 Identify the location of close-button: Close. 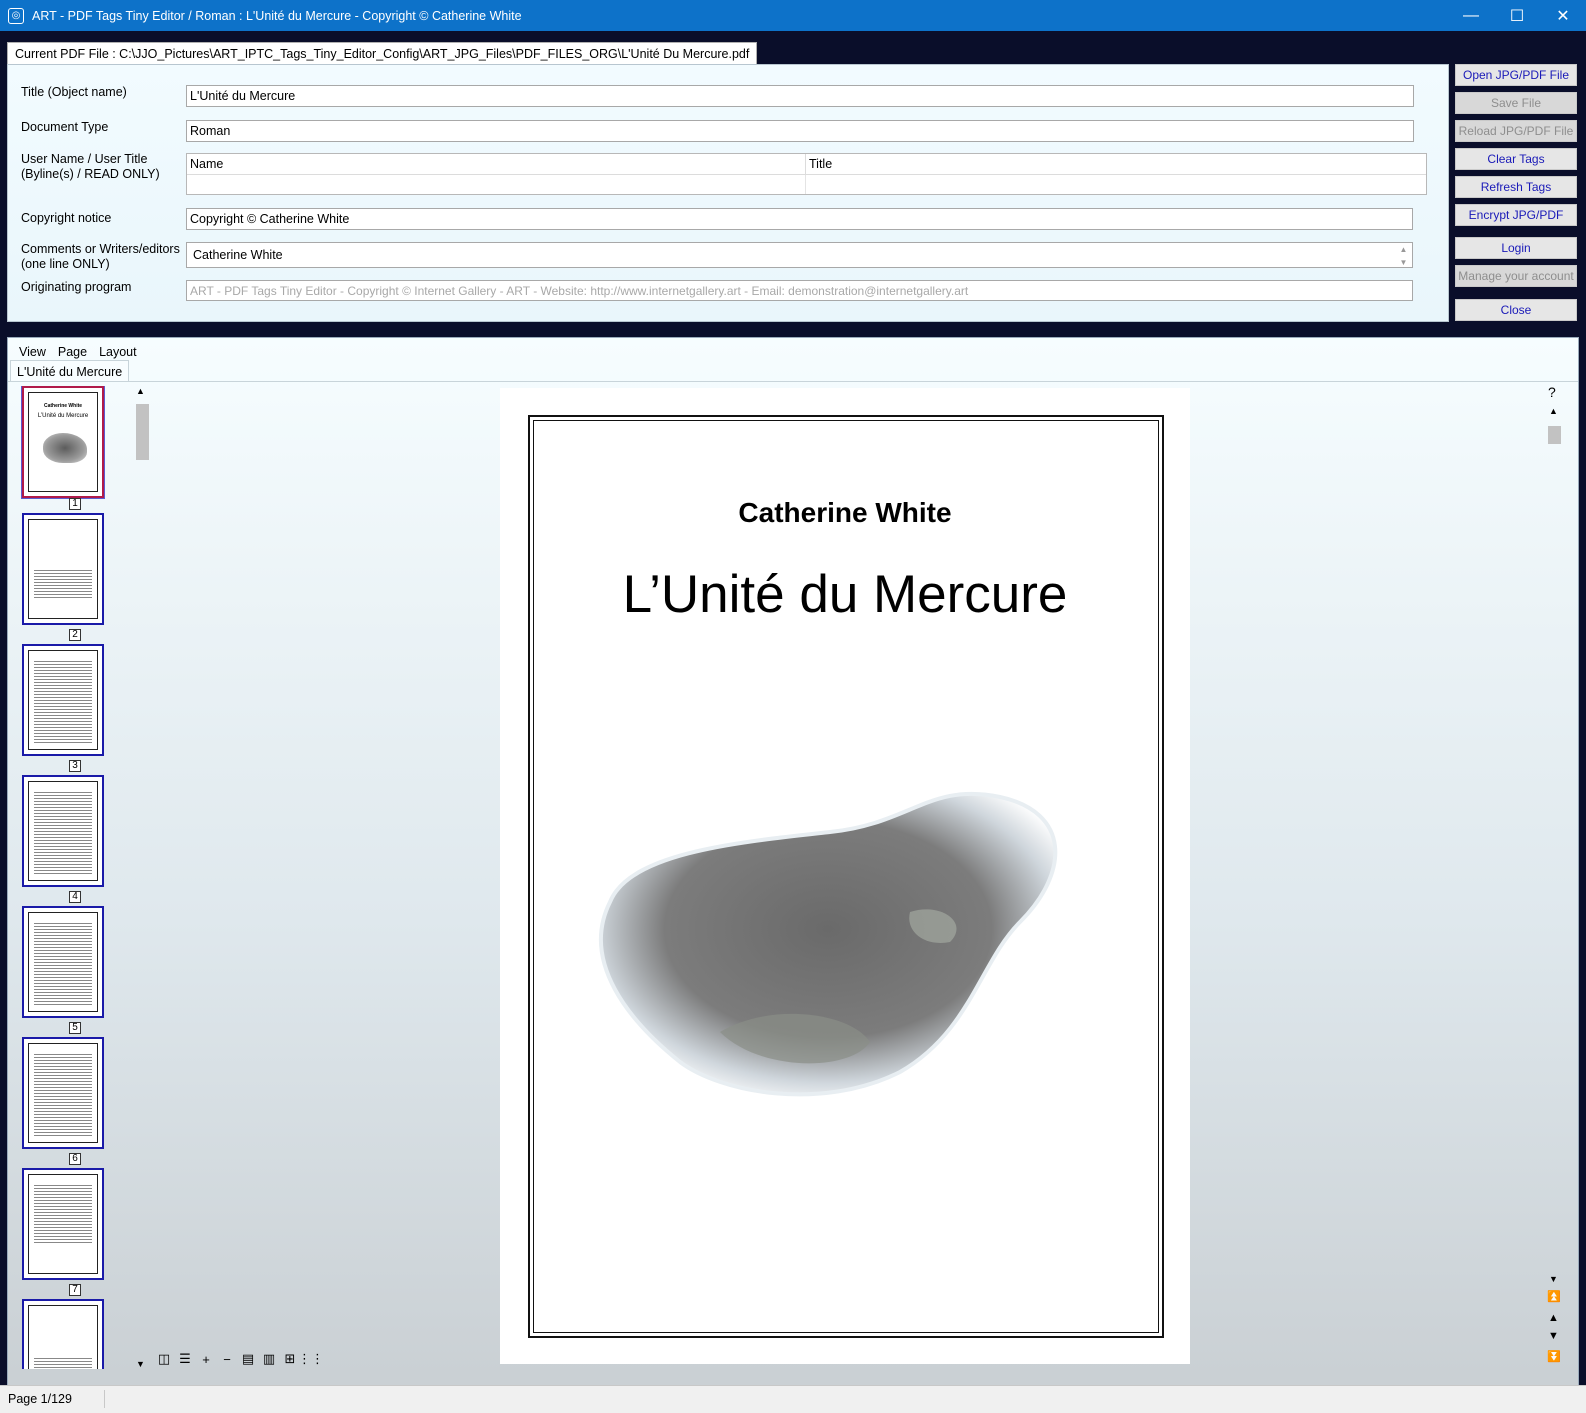
(1516, 310).